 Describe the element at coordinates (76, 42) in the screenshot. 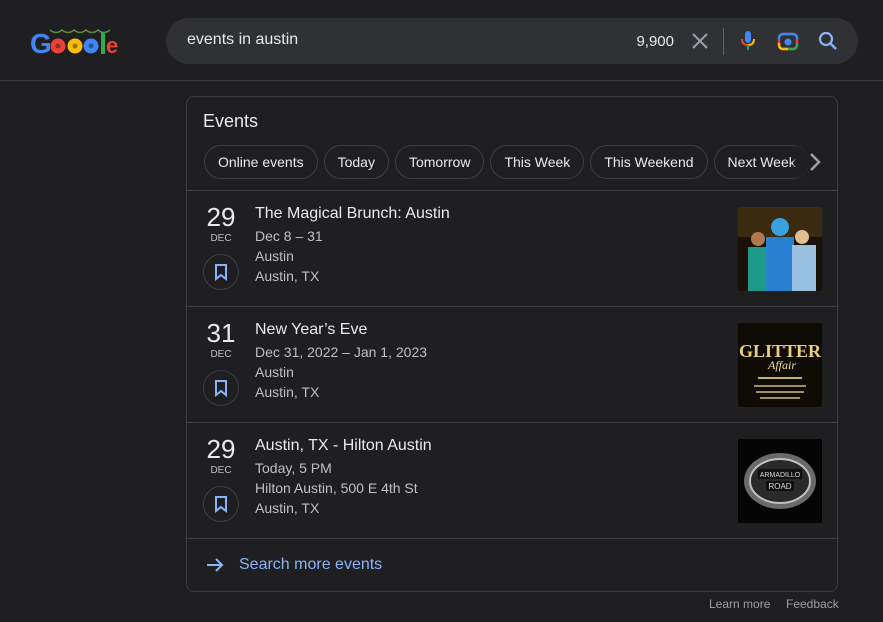

I see `google-logo: G e` at that location.